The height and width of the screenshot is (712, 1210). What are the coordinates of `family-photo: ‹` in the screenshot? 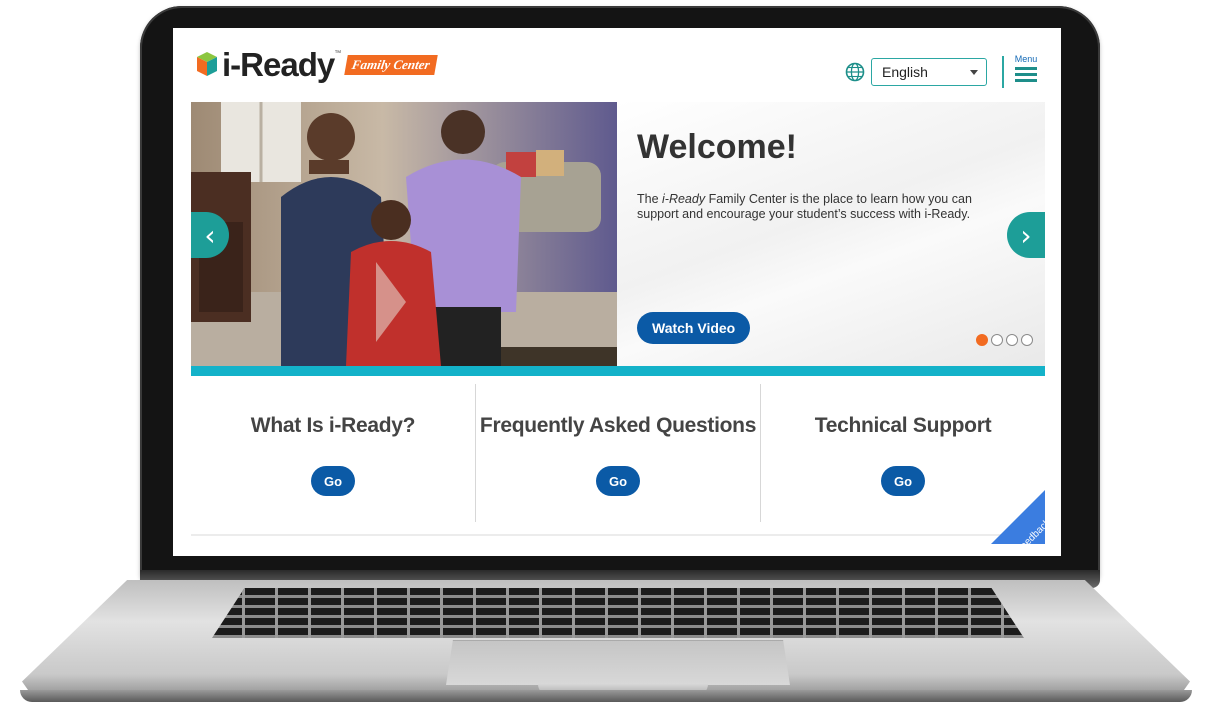 It's located at (404, 234).